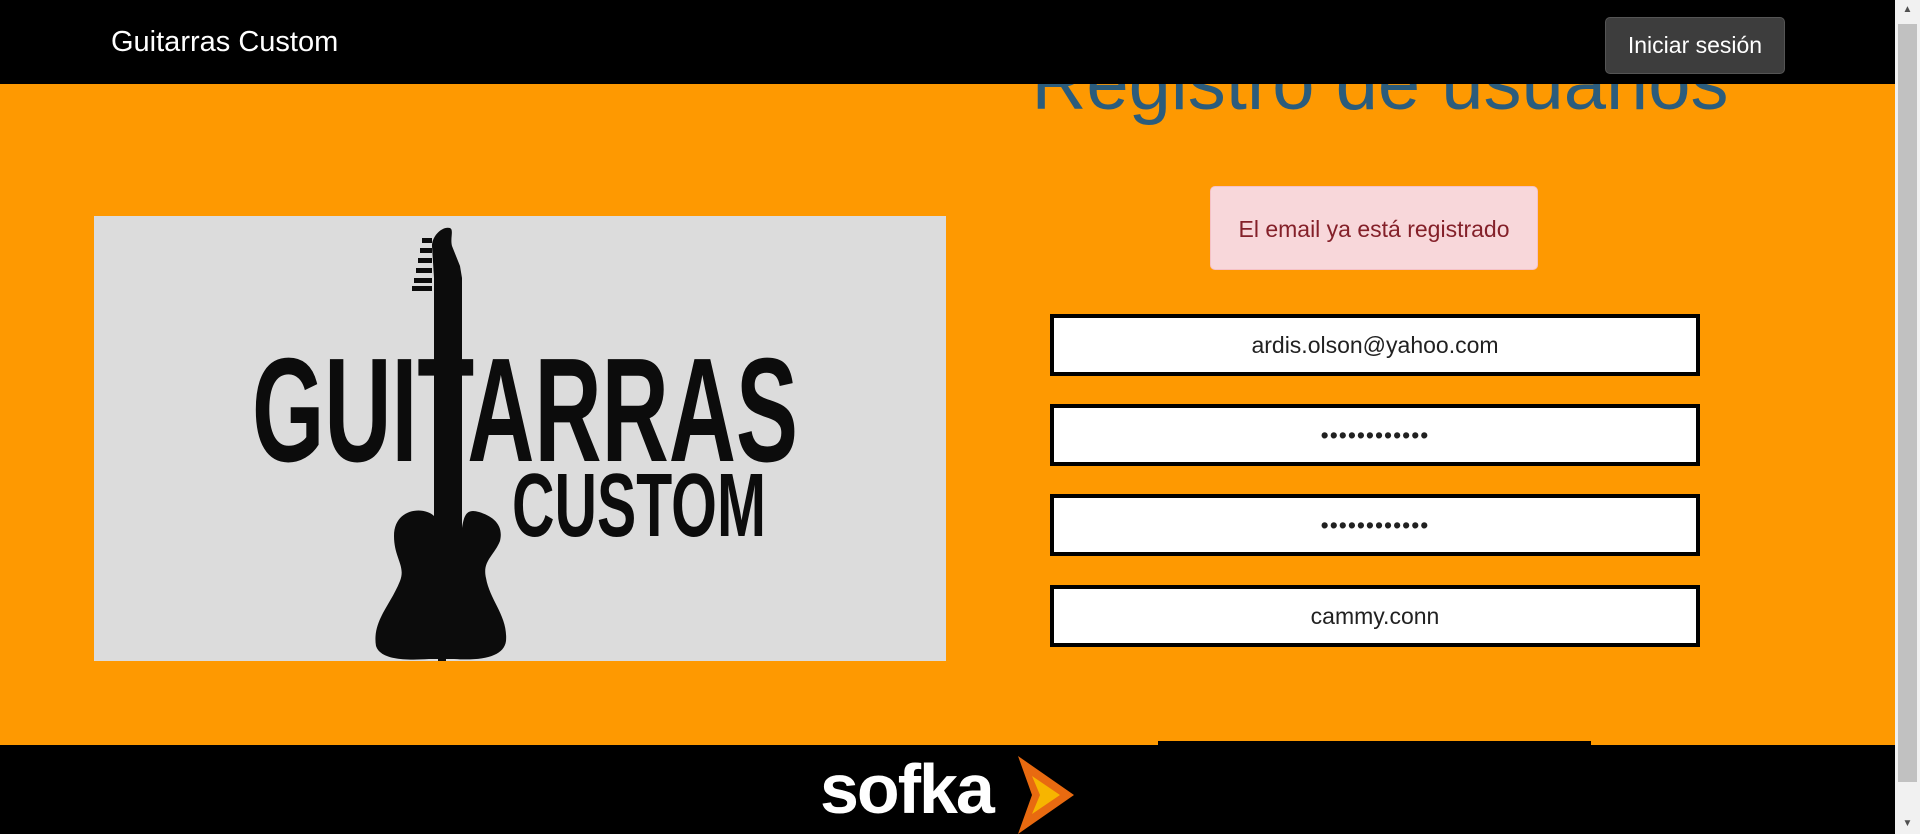 The height and width of the screenshot is (834, 1920). I want to click on password-confirm-field, so click(1375, 525).